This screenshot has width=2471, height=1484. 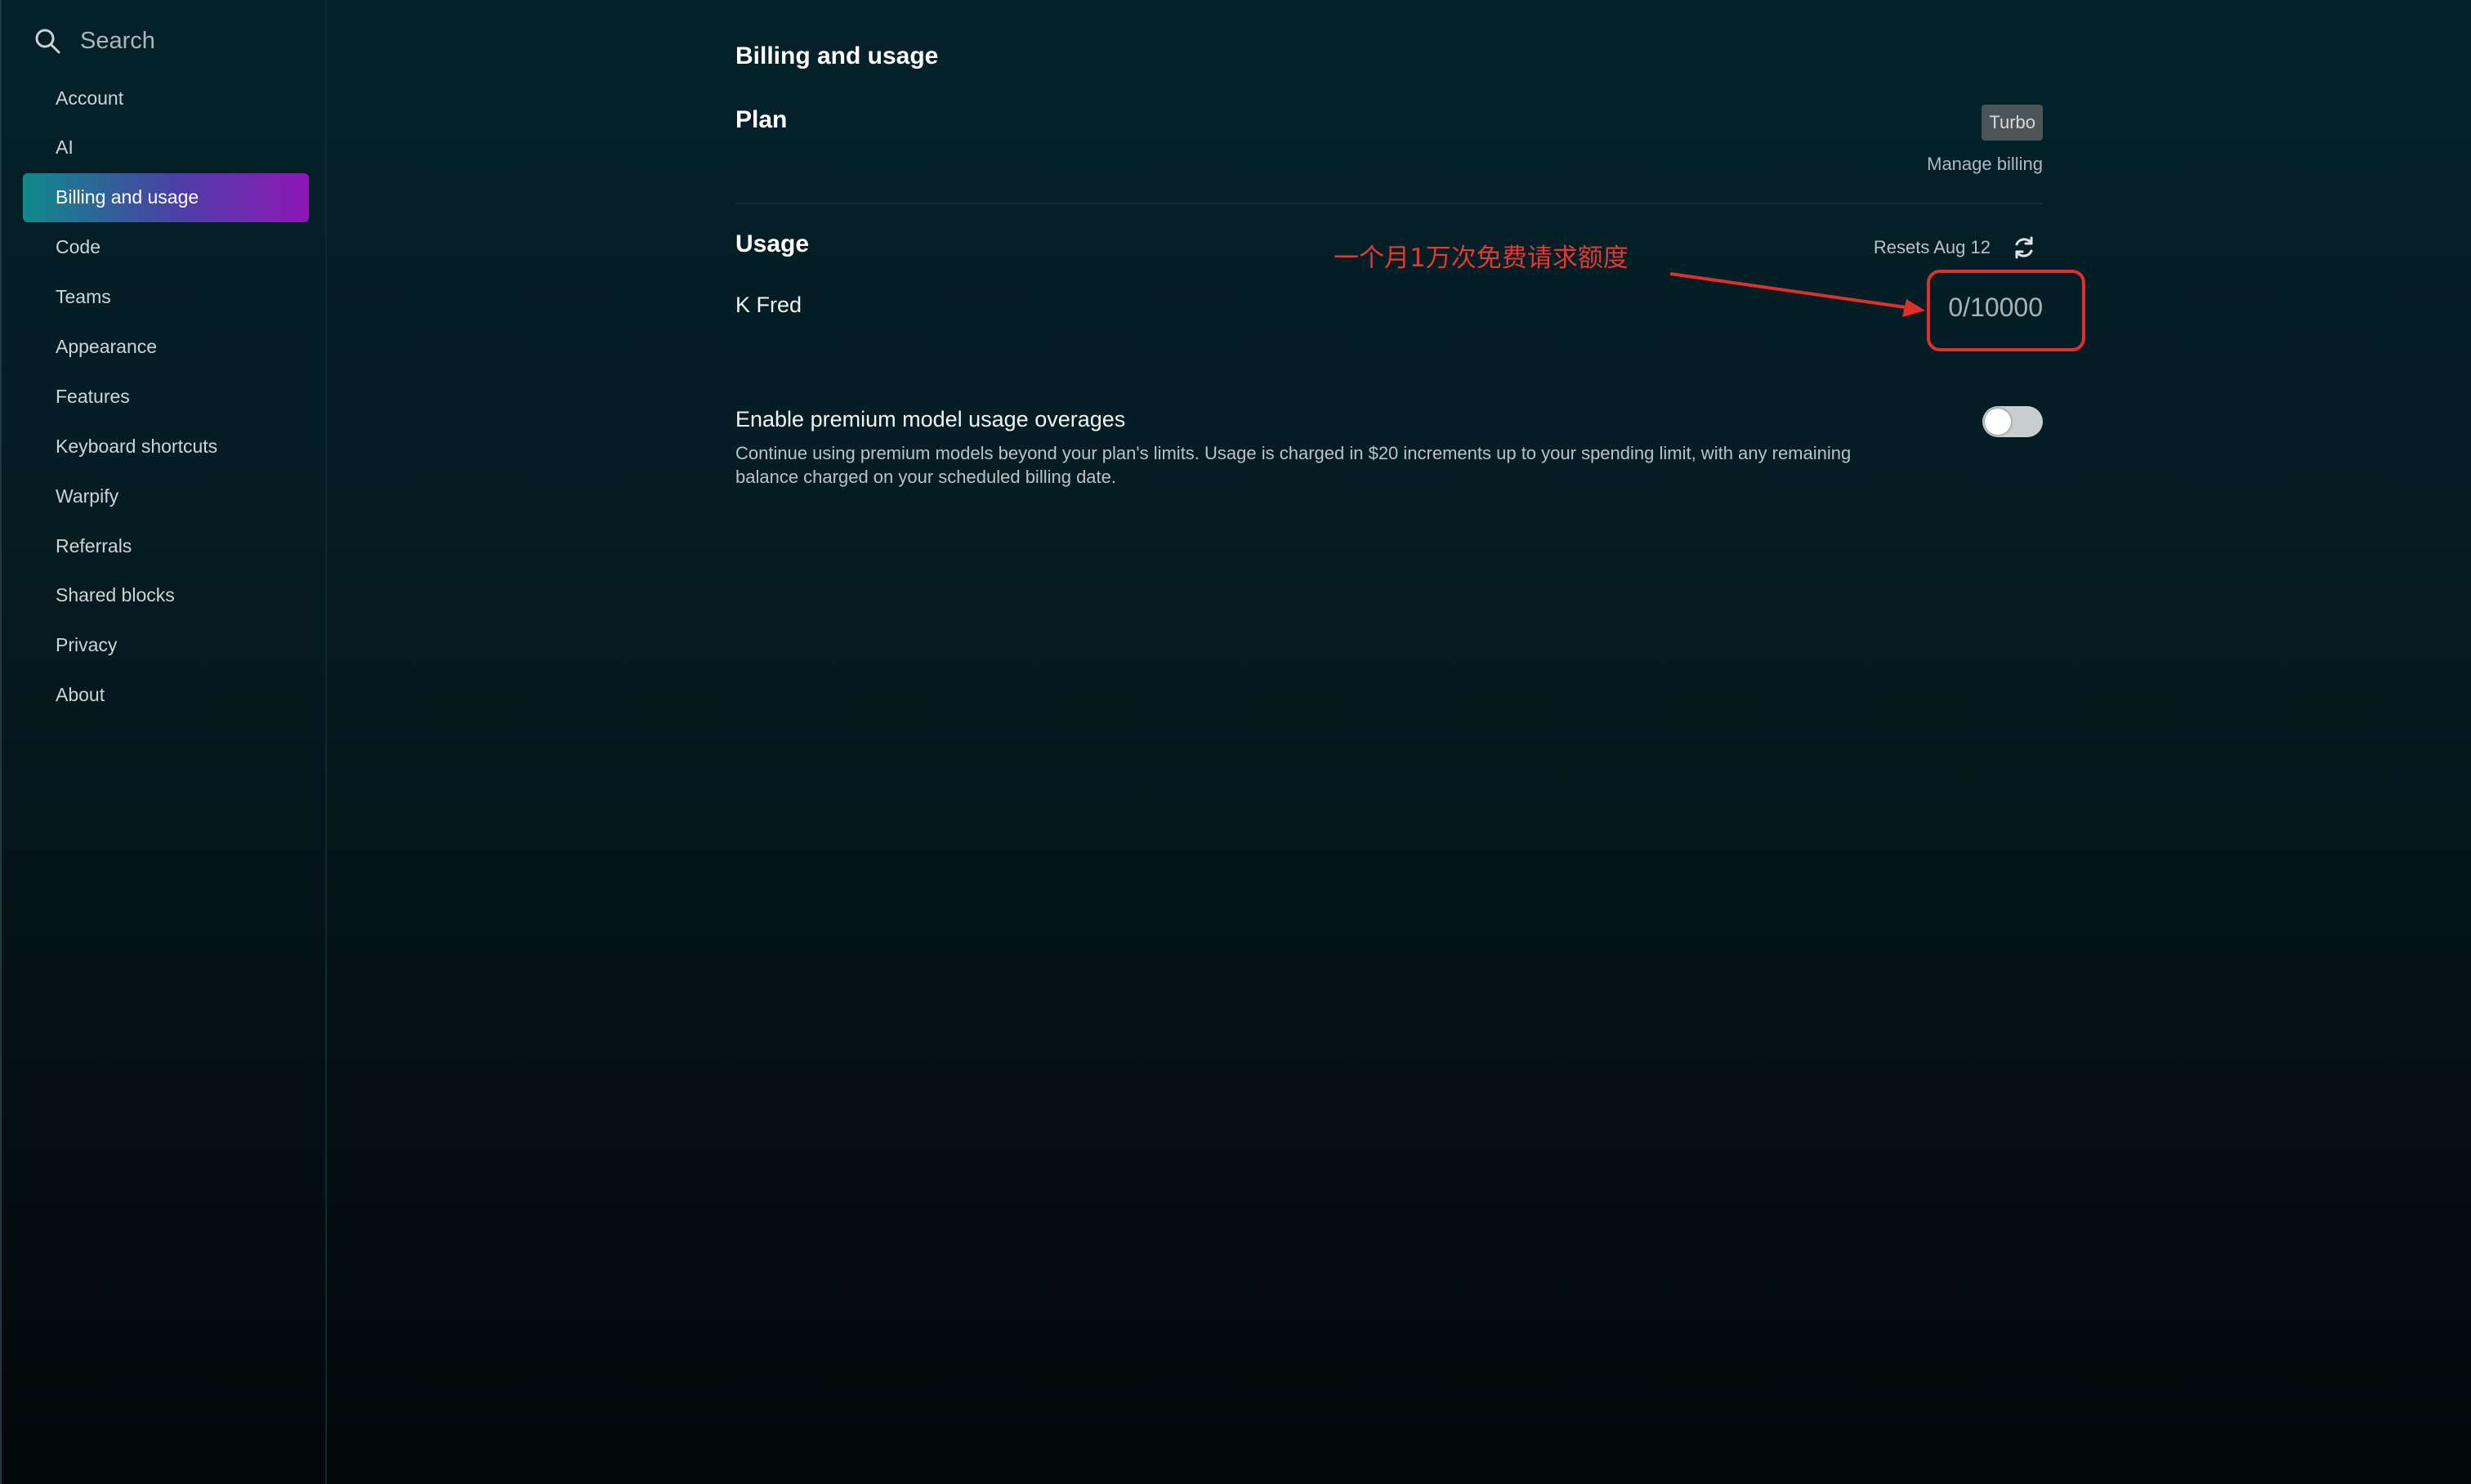 I want to click on sidebar-item-account: Account, so click(x=166, y=99).